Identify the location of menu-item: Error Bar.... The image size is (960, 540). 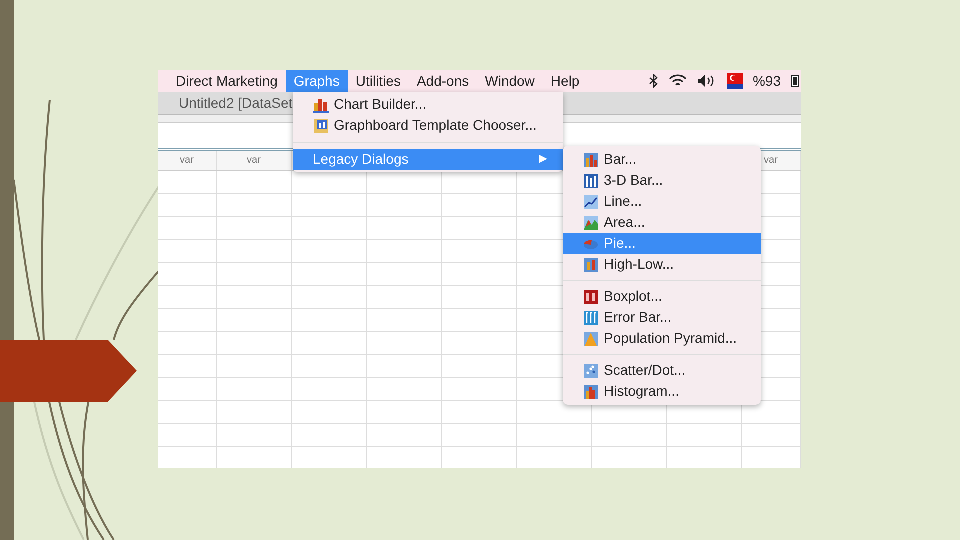
(662, 317).